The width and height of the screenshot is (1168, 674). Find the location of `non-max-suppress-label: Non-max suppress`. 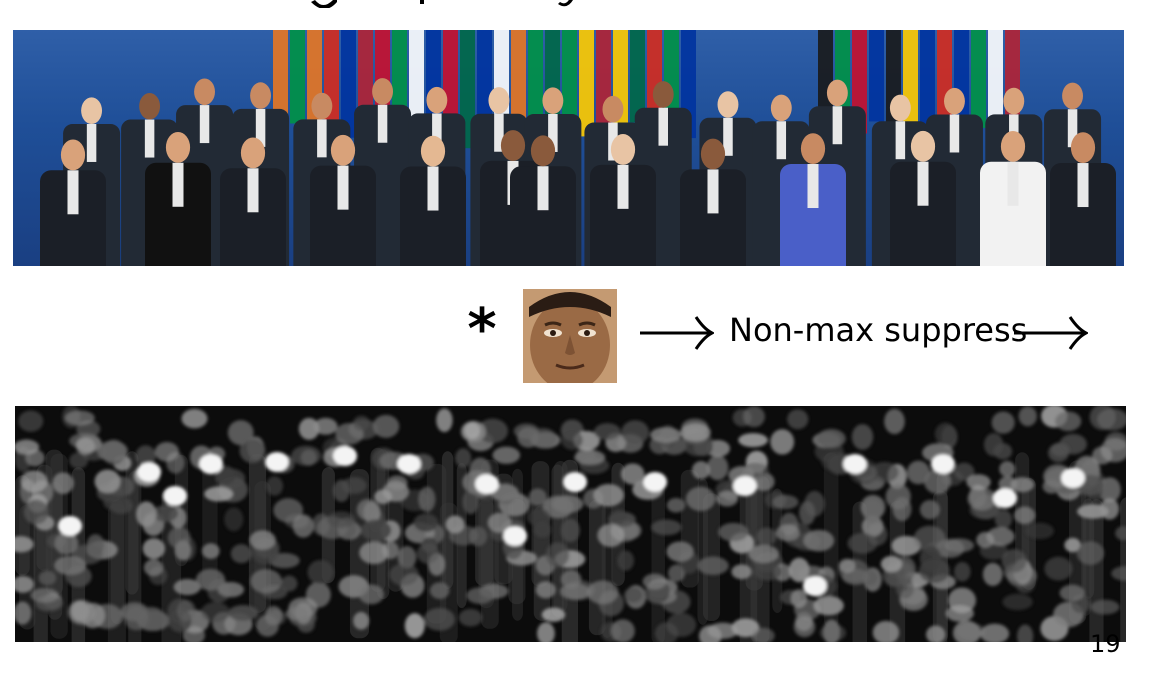

non-max-suppress-label: Non-max suppress is located at coordinates (878, 330).